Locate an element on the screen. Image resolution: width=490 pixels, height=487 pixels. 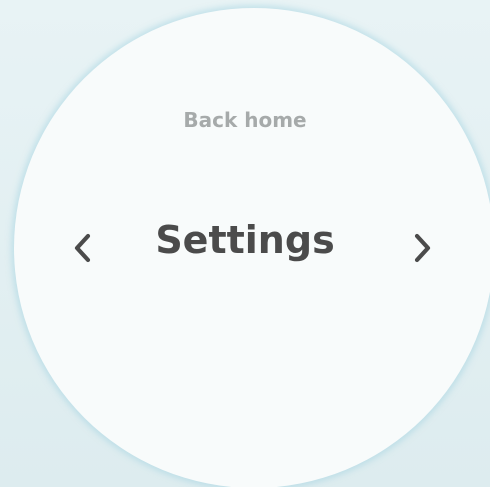
next-button is located at coordinates (422, 248).